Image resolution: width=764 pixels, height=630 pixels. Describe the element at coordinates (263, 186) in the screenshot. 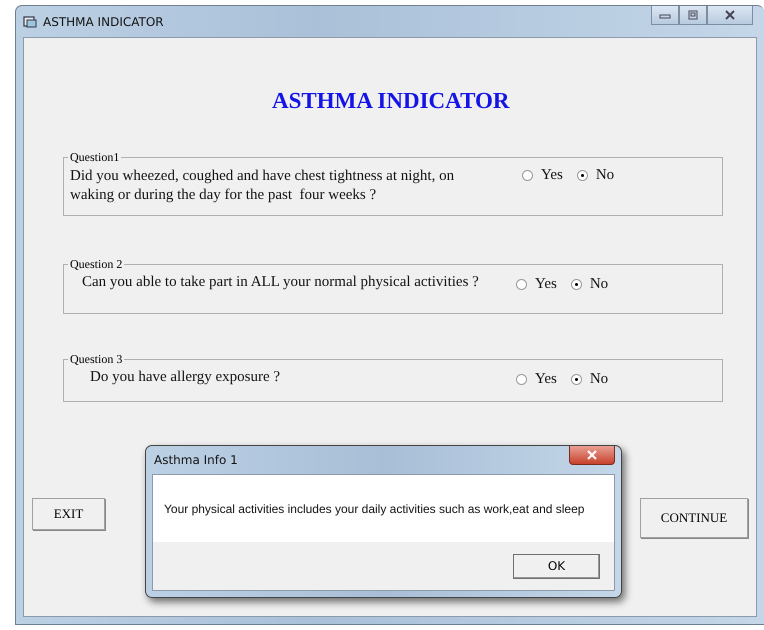

I see `question-text: Did you wheezed, coughed and have chest tightness at night, on waking or during the day for the past four weeks ?` at that location.